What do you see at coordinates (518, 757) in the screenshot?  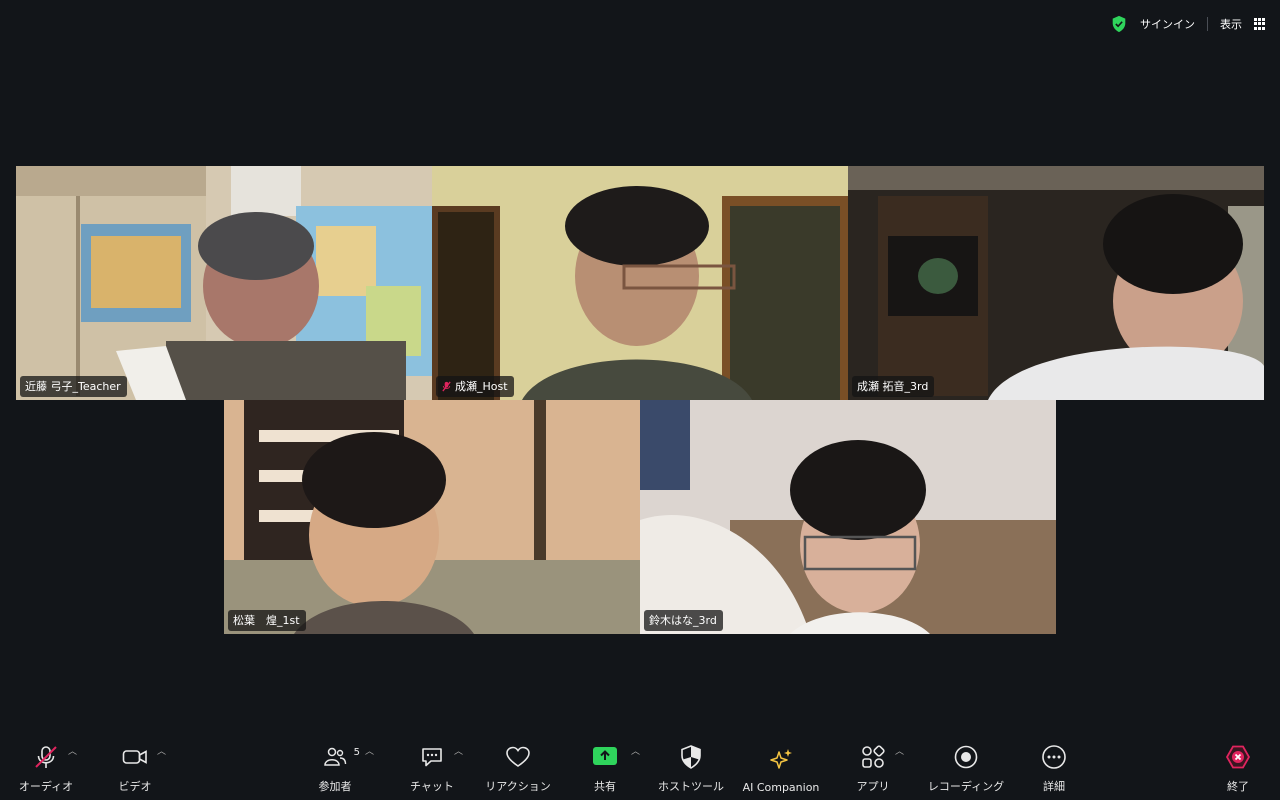 I see `heart-icon` at bounding box center [518, 757].